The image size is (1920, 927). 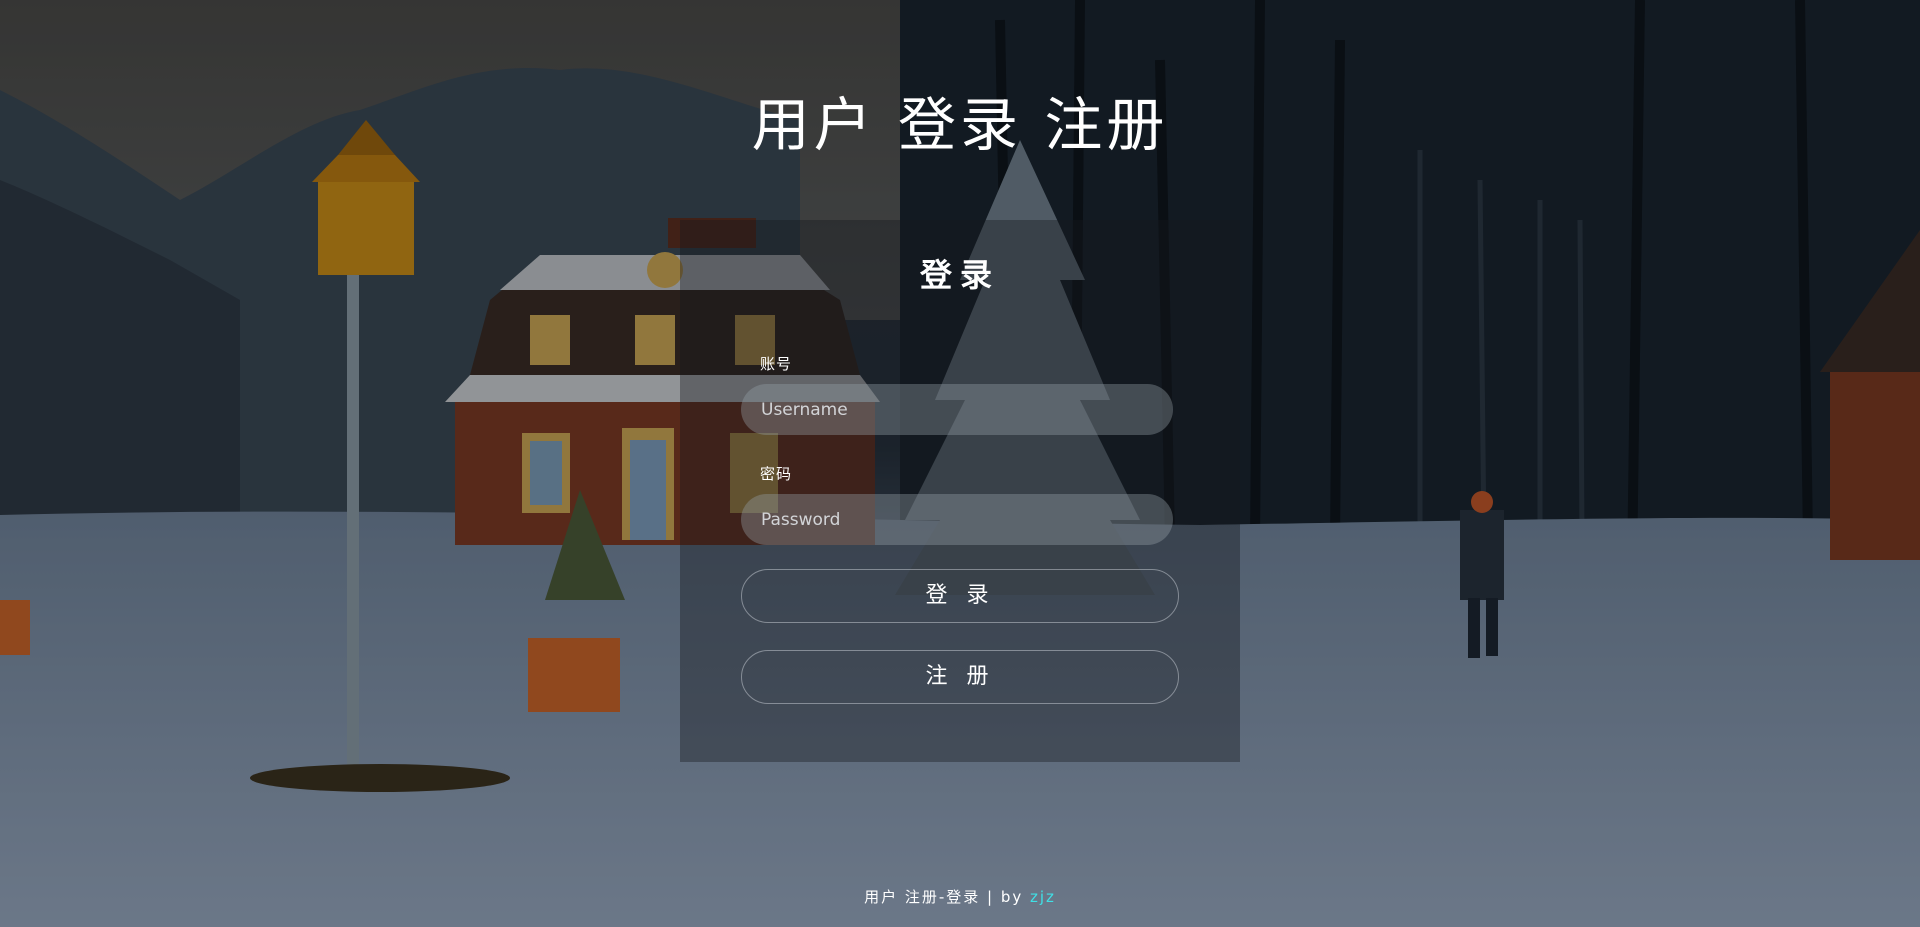 What do you see at coordinates (957, 409) in the screenshot?
I see `username-input` at bounding box center [957, 409].